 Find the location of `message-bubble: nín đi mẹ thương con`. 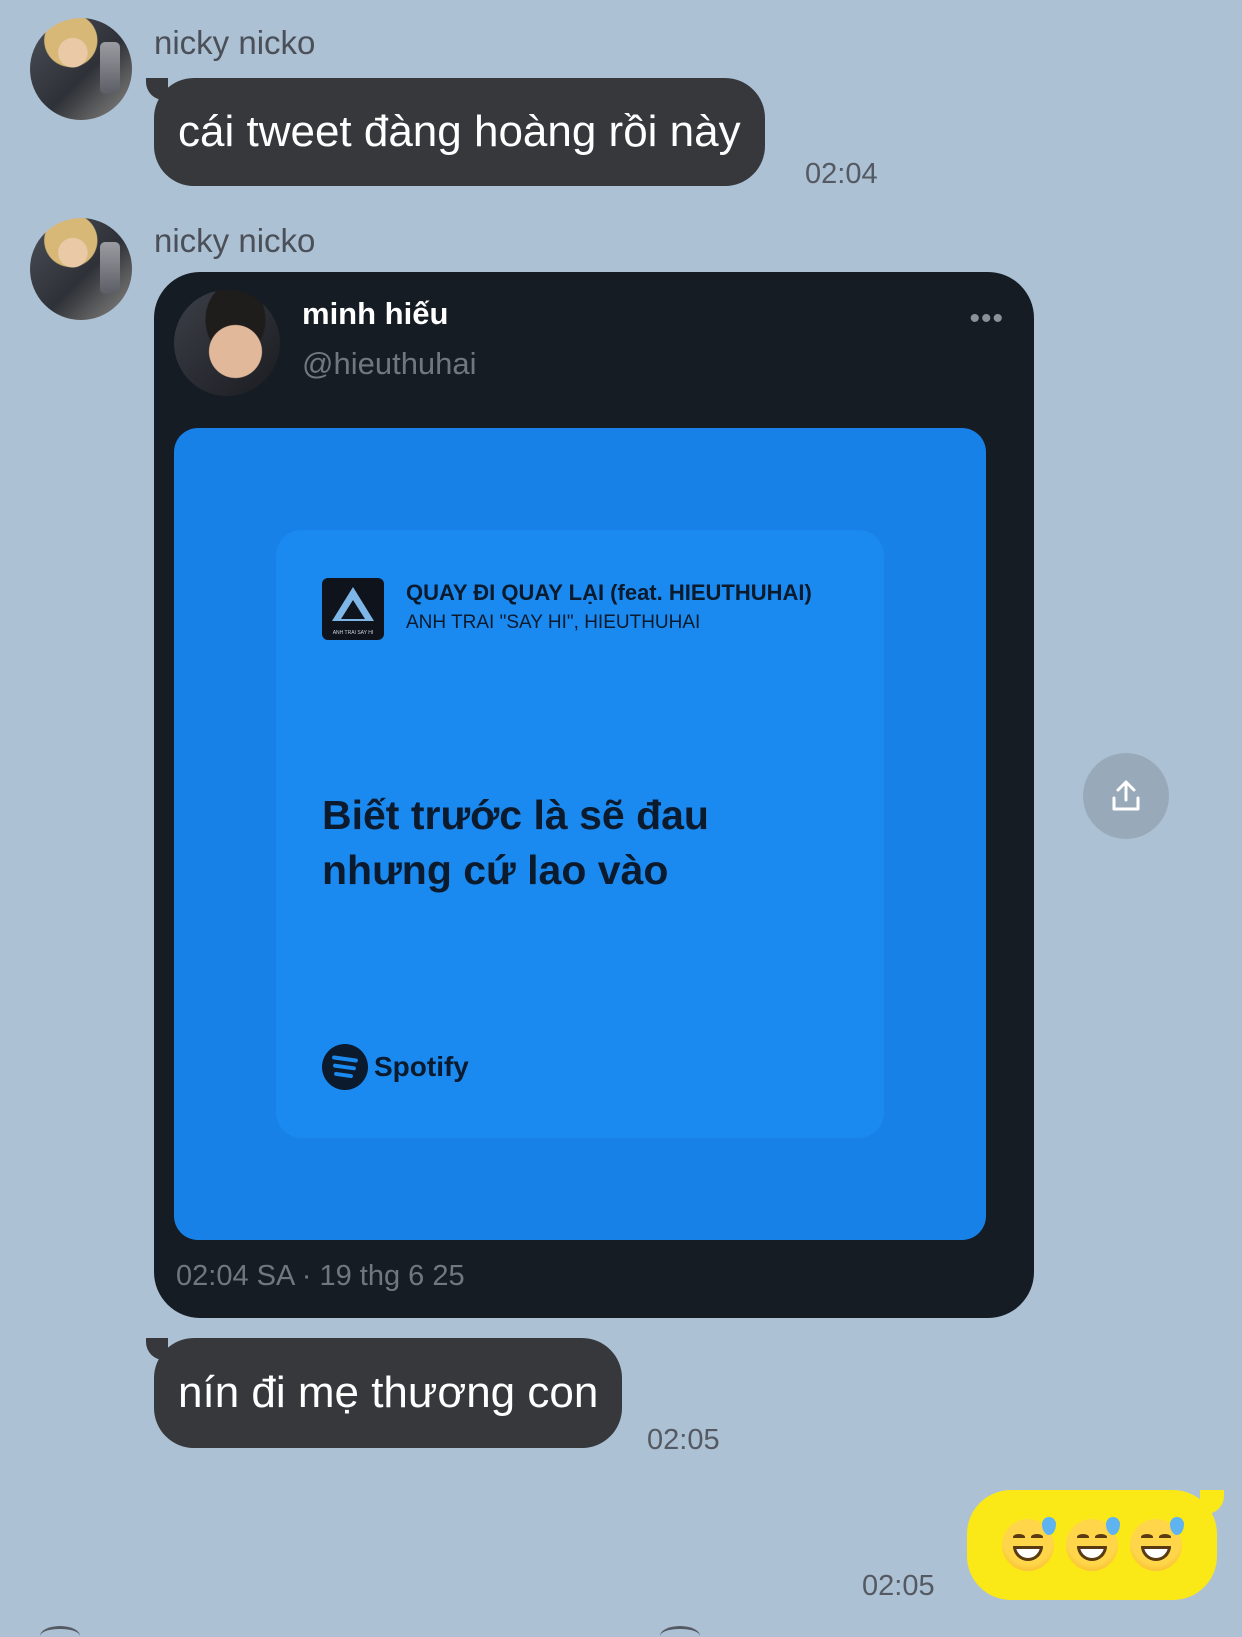

message-bubble: nín đi mẹ thương con is located at coordinates (388, 1393).